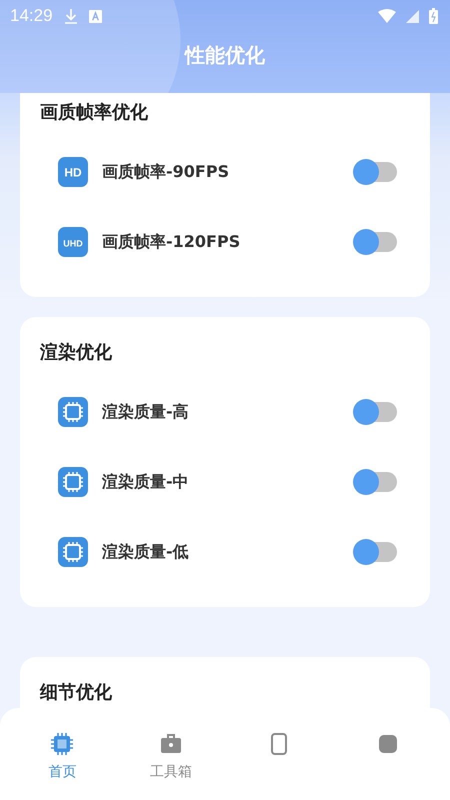 The height and width of the screenshot is (800, 450). I want to click on option-label: 渲染质量-高, so click(146, 412).